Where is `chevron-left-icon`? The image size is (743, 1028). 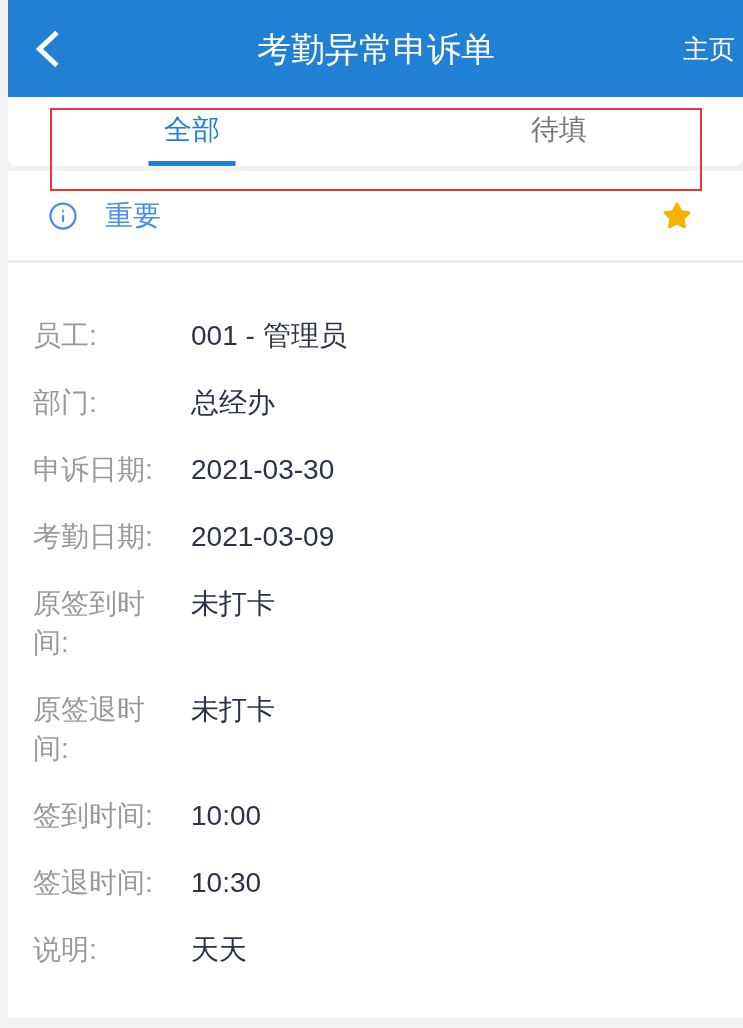
chevron-left-icon is located at coordinates (48, 48).